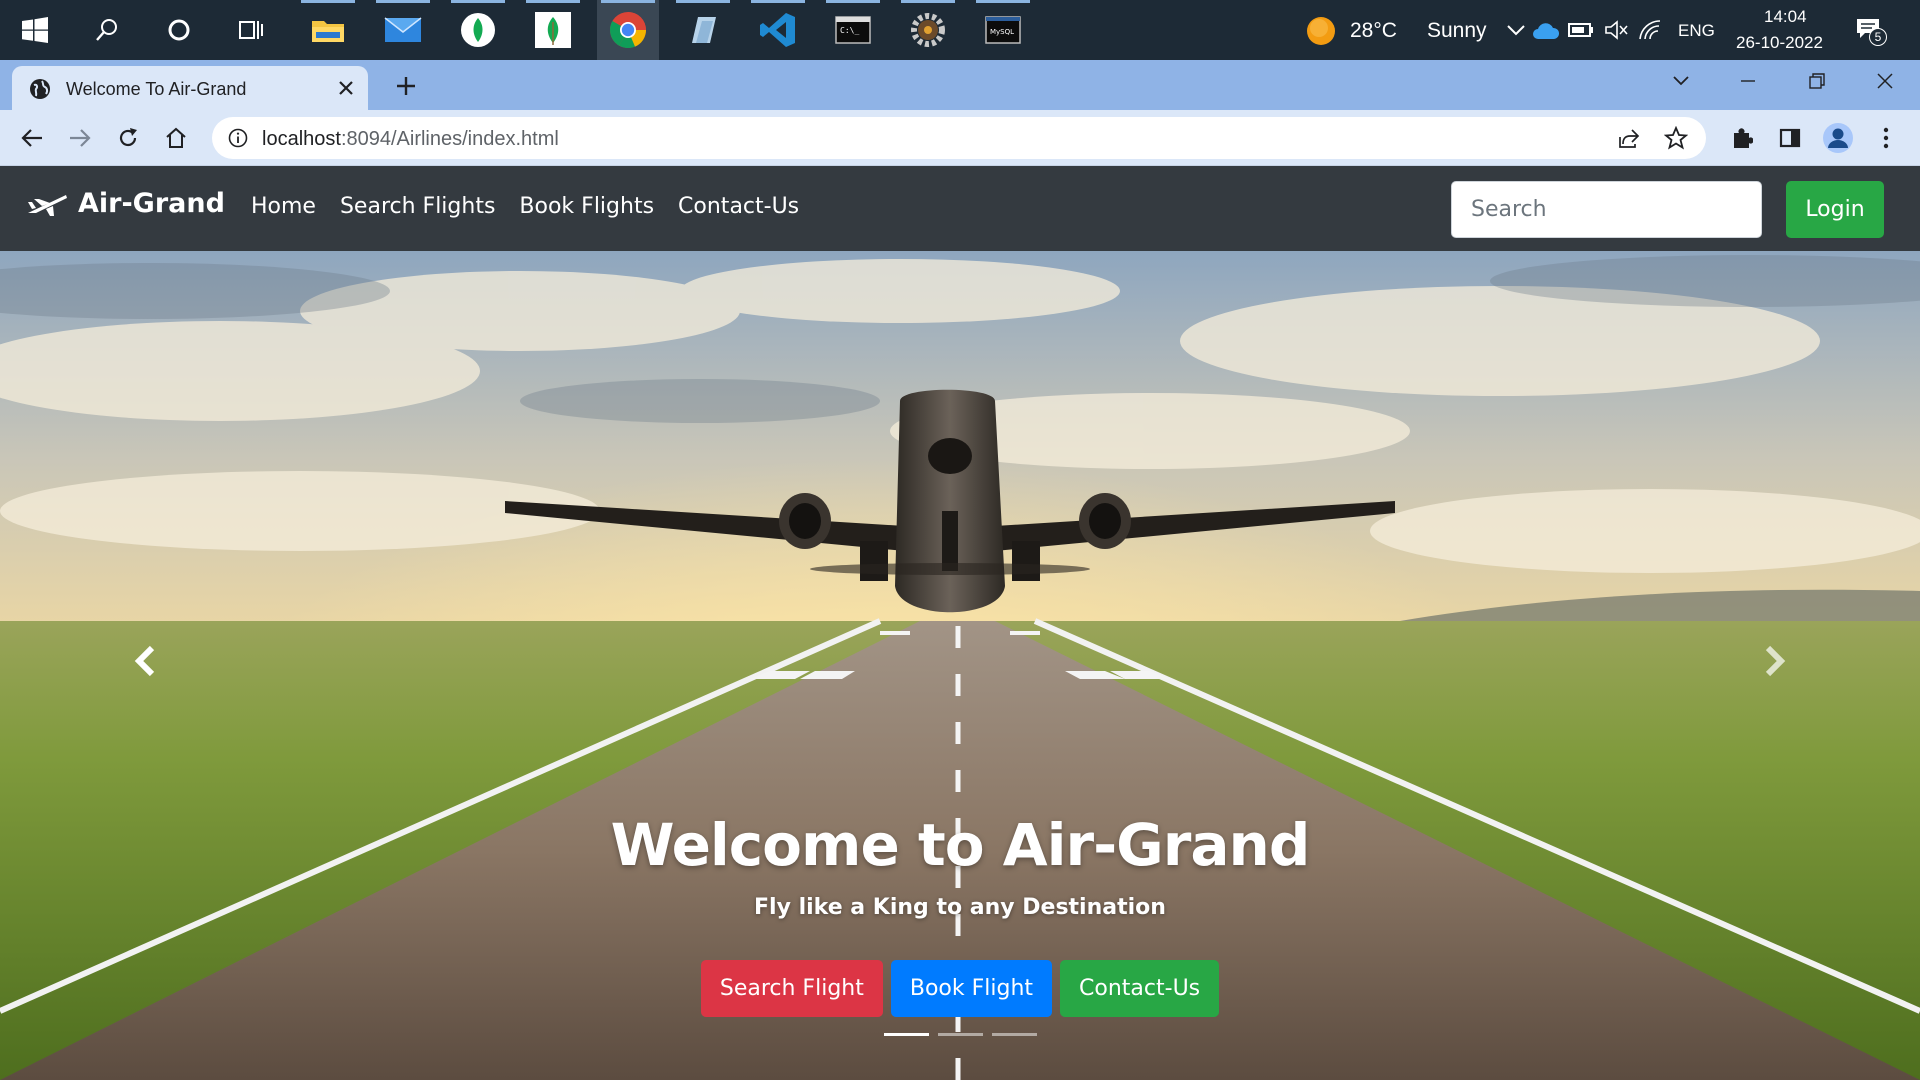 This screenshot has height=1080, width=1920. I want to click on minimize-icon, so click(1748, 81).